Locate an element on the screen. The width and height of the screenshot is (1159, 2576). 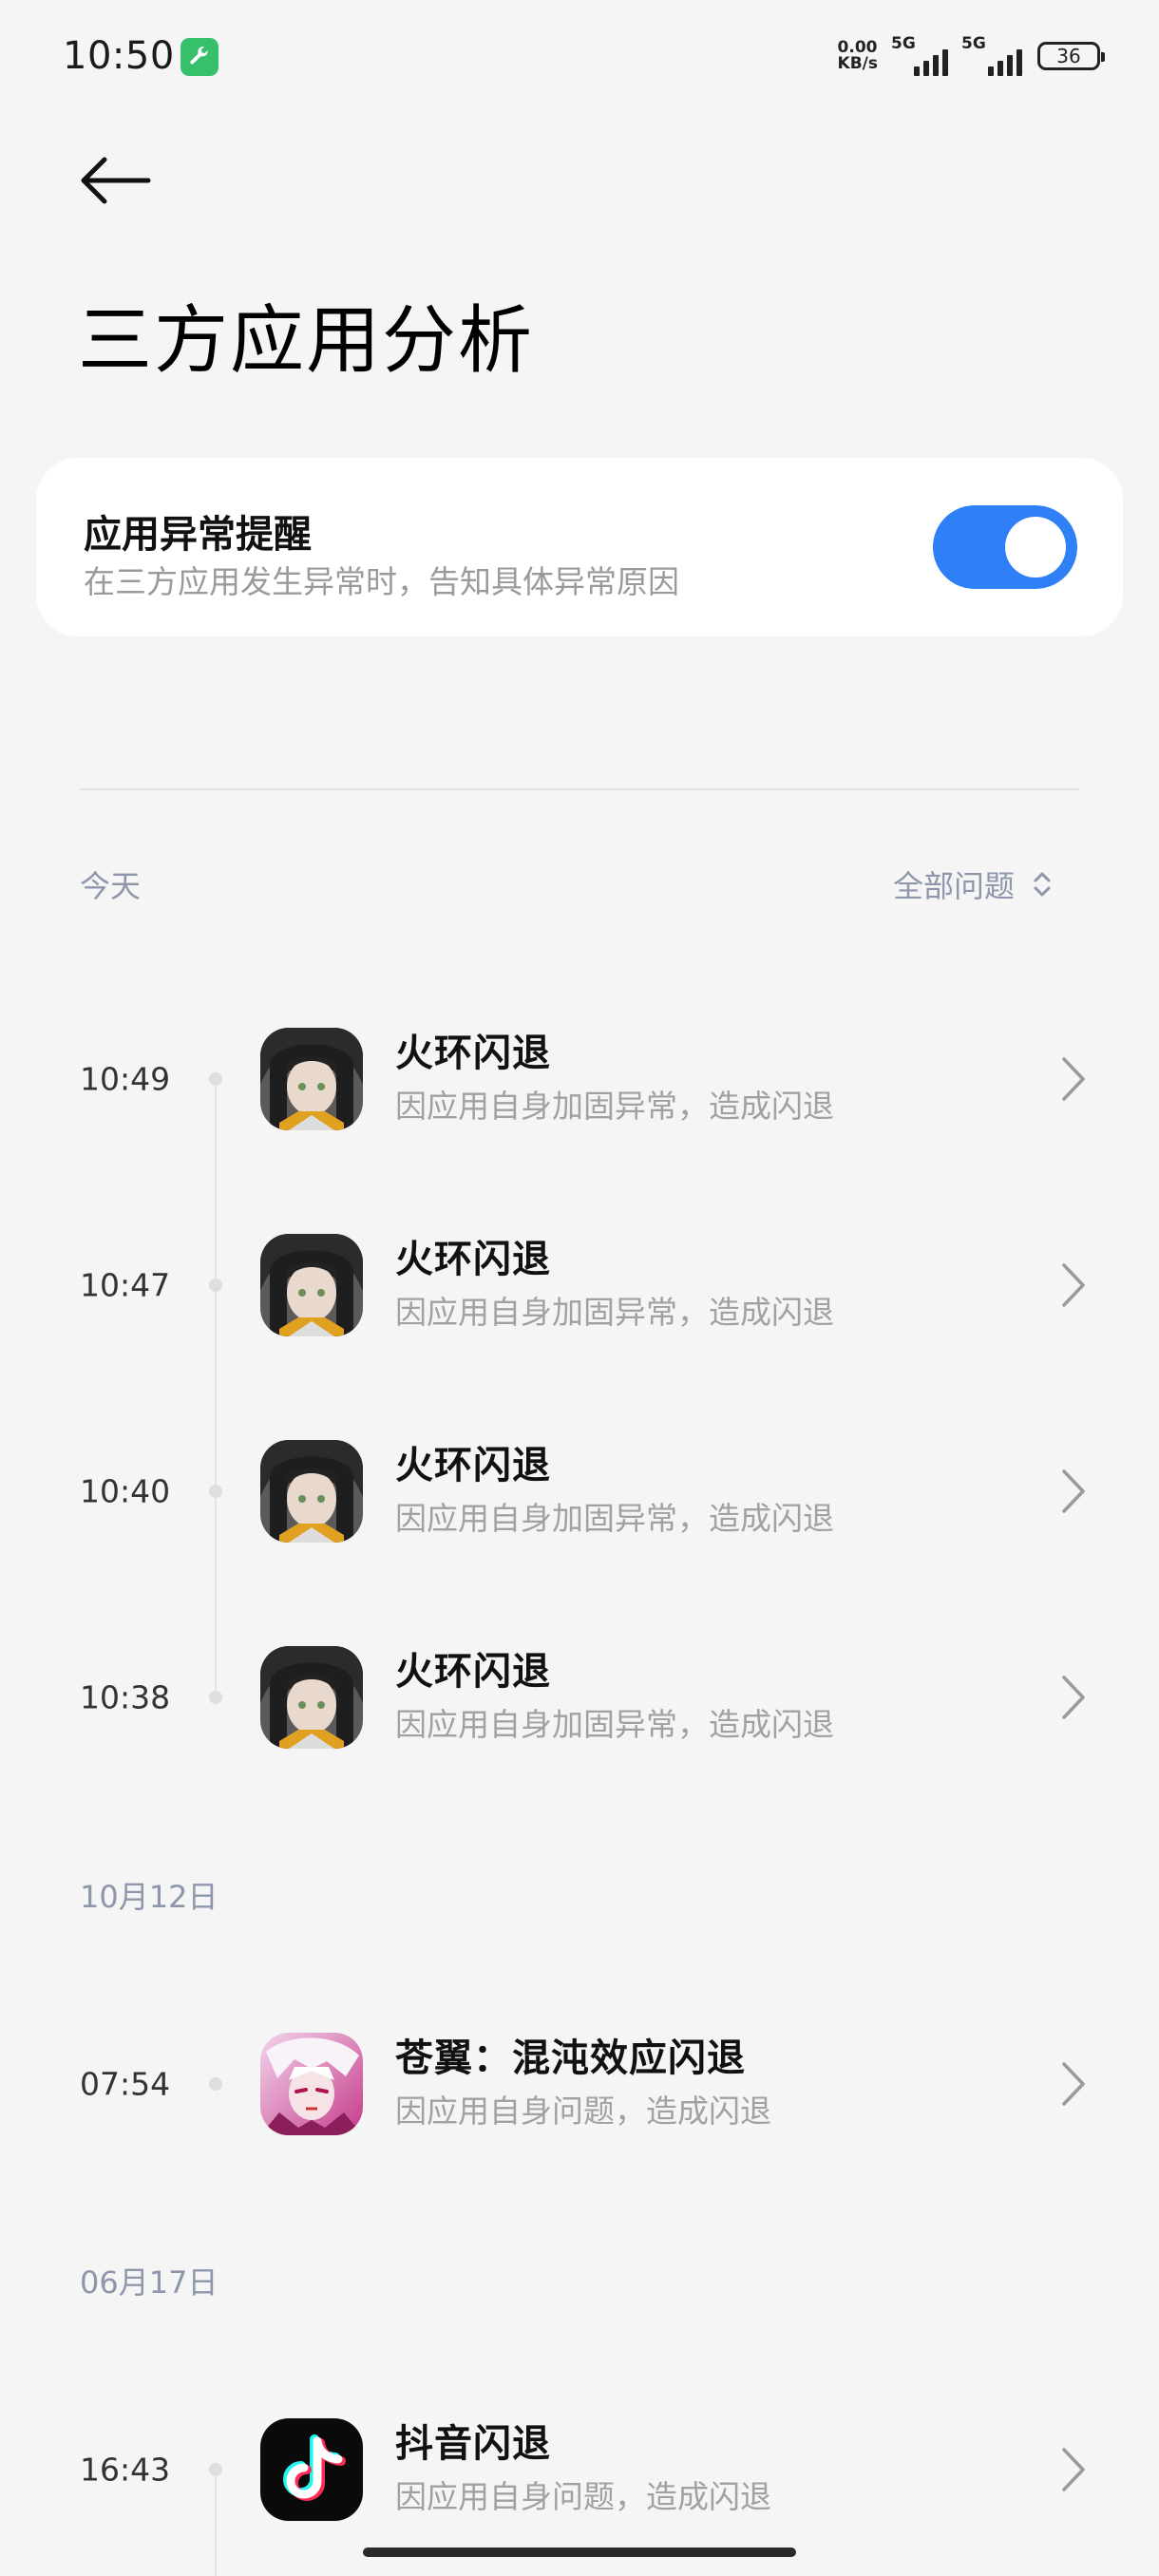
wrench-icon is located at coordinates (199, 57).